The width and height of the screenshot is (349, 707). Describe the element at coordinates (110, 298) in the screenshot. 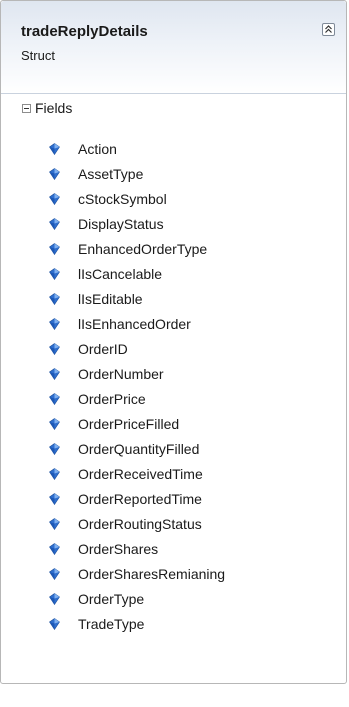

I see `field-label: lIsEditable` at that location.